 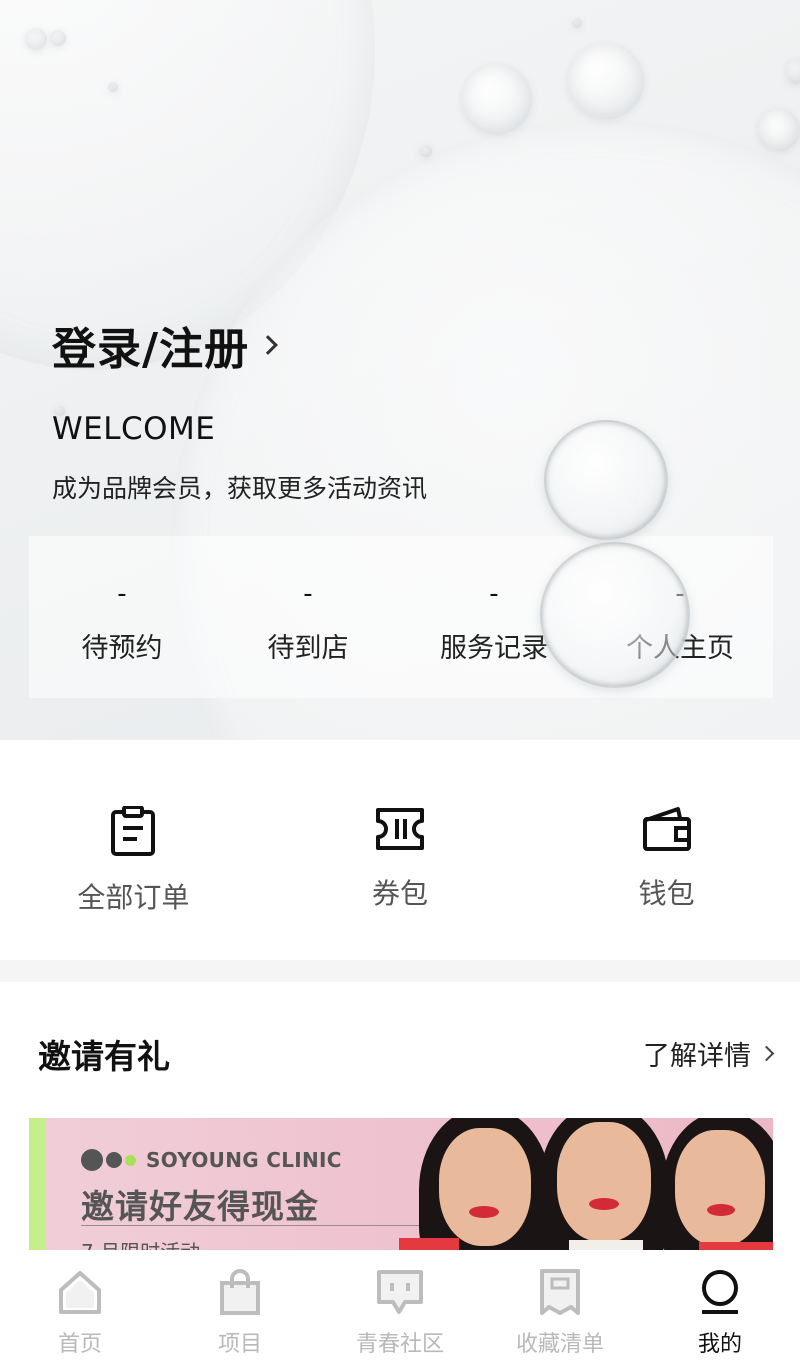 I want to click on home-icon, so click(x=80, y=1292).